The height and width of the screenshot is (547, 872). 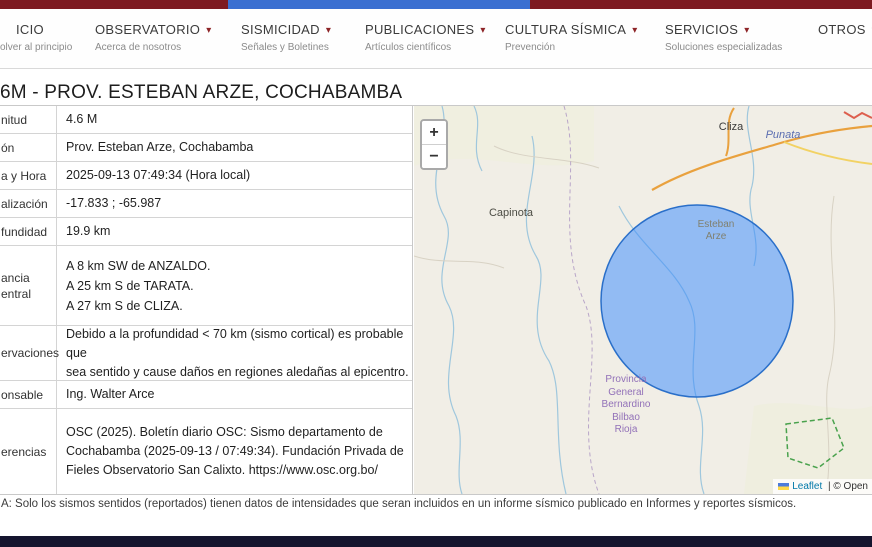 What do you see at coordinates (286, 38) in the screenshot?
I see `nav-item-sismicidad: SISMICIDAD ▾ Señales y Boletines` at bounding box center [286, 38].